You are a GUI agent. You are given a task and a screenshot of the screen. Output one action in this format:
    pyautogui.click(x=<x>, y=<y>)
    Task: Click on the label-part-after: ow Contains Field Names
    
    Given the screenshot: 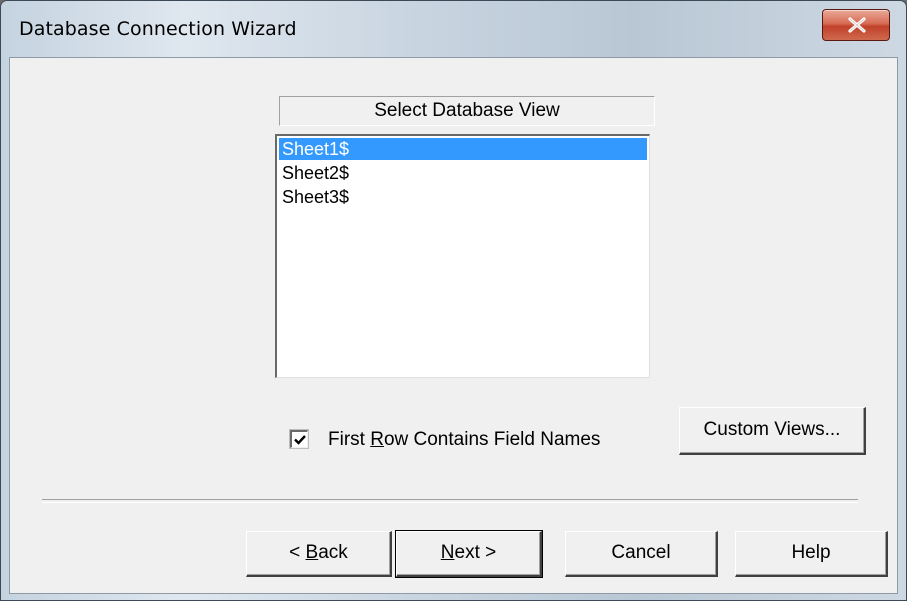 What is the action you would take?
    pyautogui.click(x=492, y=439)
    